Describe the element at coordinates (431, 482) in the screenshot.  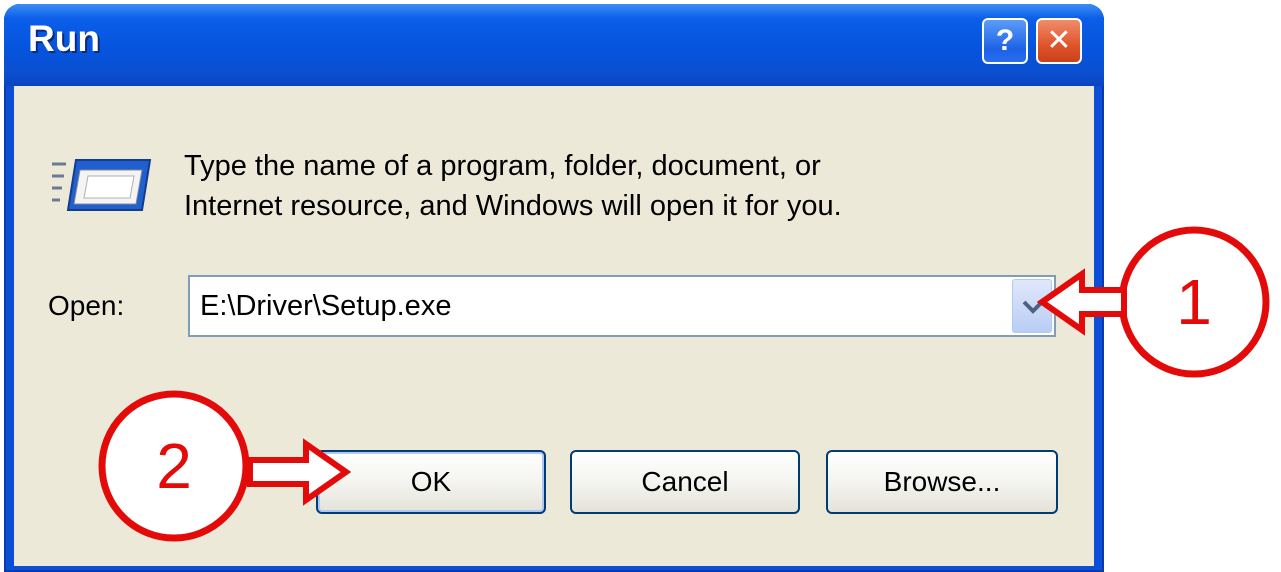
I see `ok-button: OK` at that location.